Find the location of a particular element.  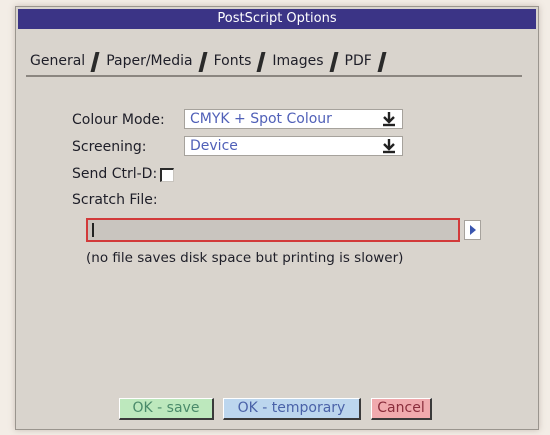

tab-panel-border is located at coordinates (274, 76).